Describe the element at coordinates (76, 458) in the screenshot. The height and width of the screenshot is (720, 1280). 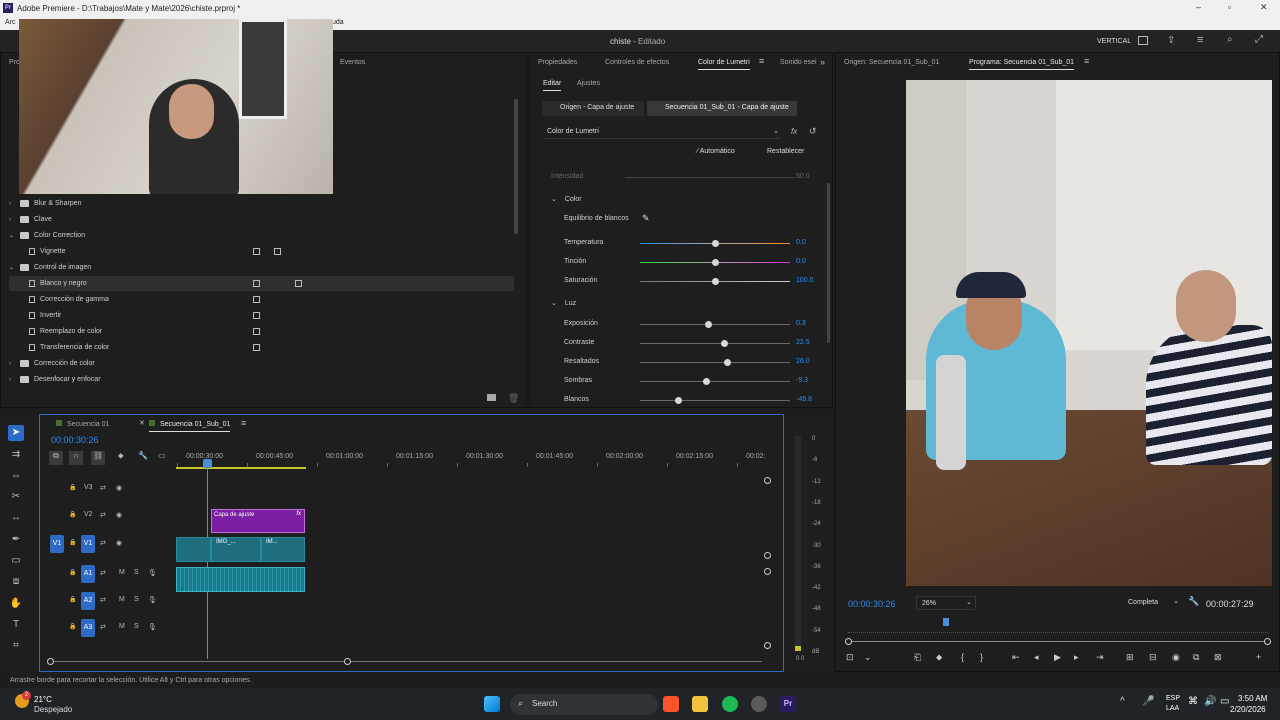
I see `snap-icon: ∩` at that location.